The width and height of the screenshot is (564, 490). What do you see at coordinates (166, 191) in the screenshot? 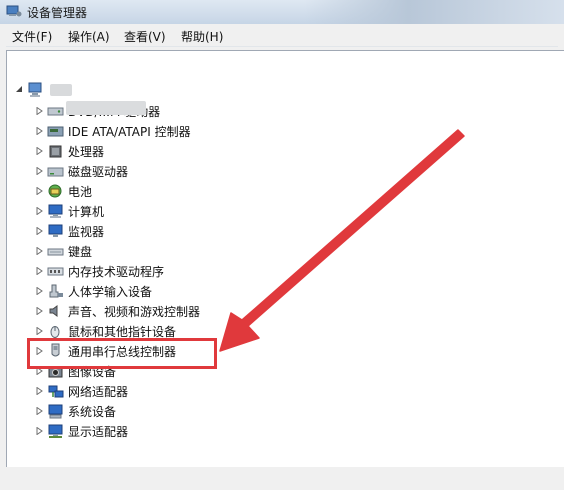
I see `tree-item-battery: 电池` at bounding box center [166, 191].